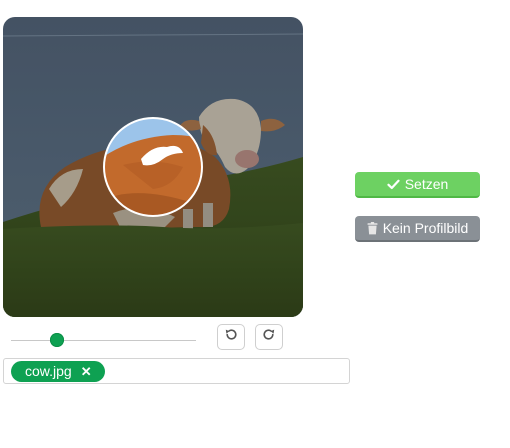 The image size is (510, 448). I want to click on zoom-slider-thumb, so click(57, 340).